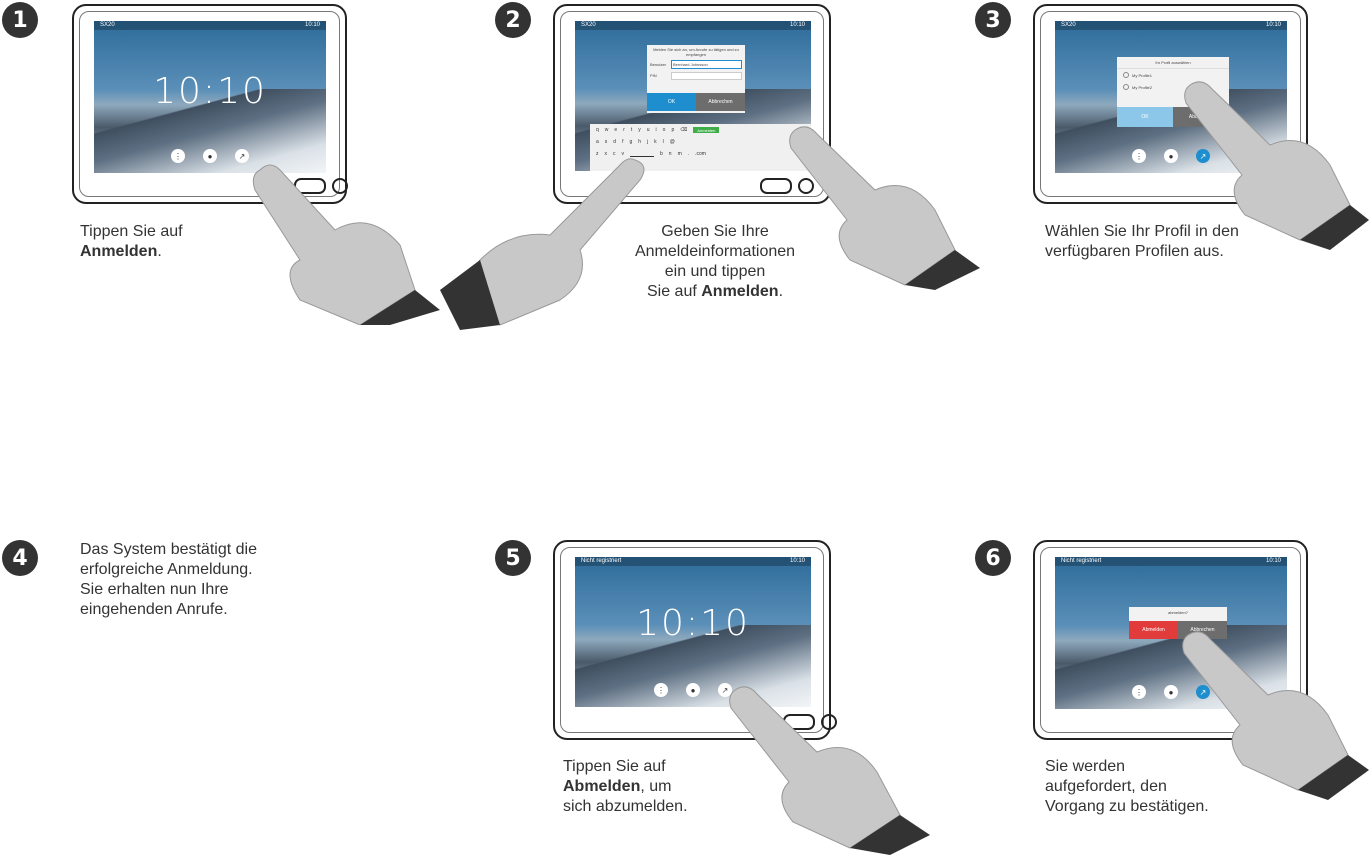 Image resolution: width=1369 pixels, height=855 pixels. Describe the element at coordinates (656, 786) in the screenshot. I see `caption-text: , um` at that location.